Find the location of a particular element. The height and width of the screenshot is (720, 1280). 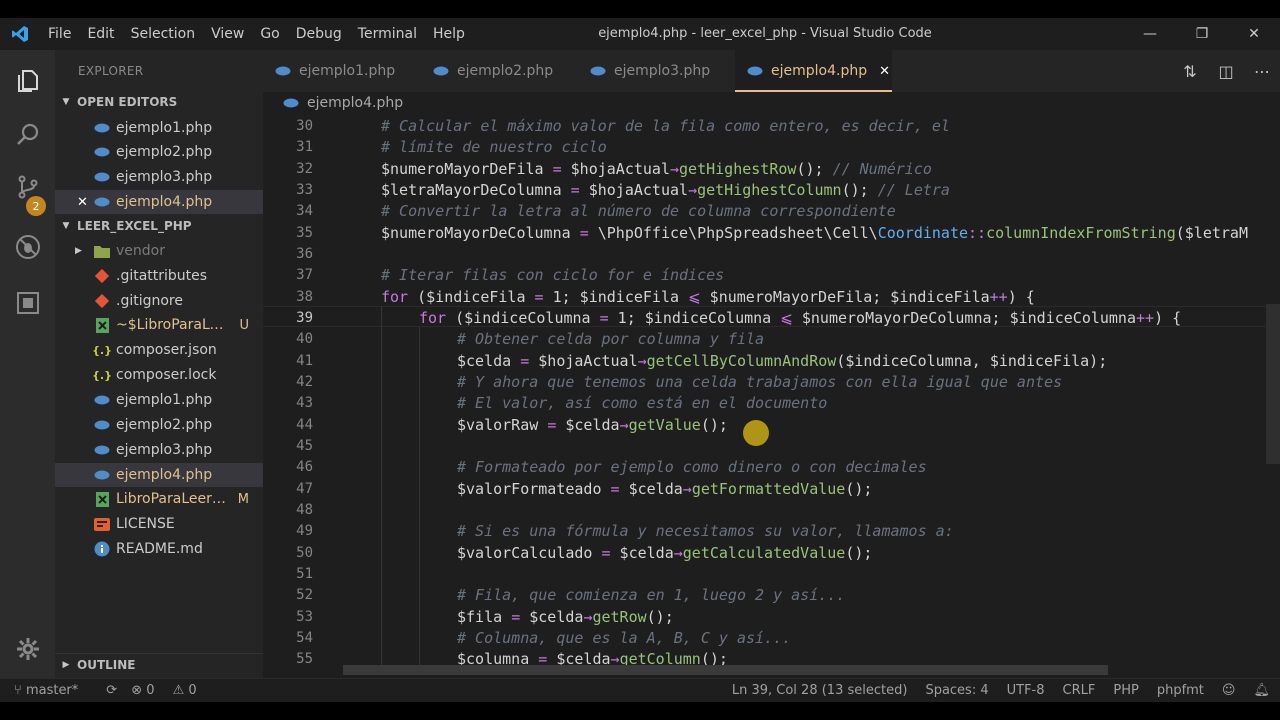

line-number: 52 is located at coordinates (304, 595).